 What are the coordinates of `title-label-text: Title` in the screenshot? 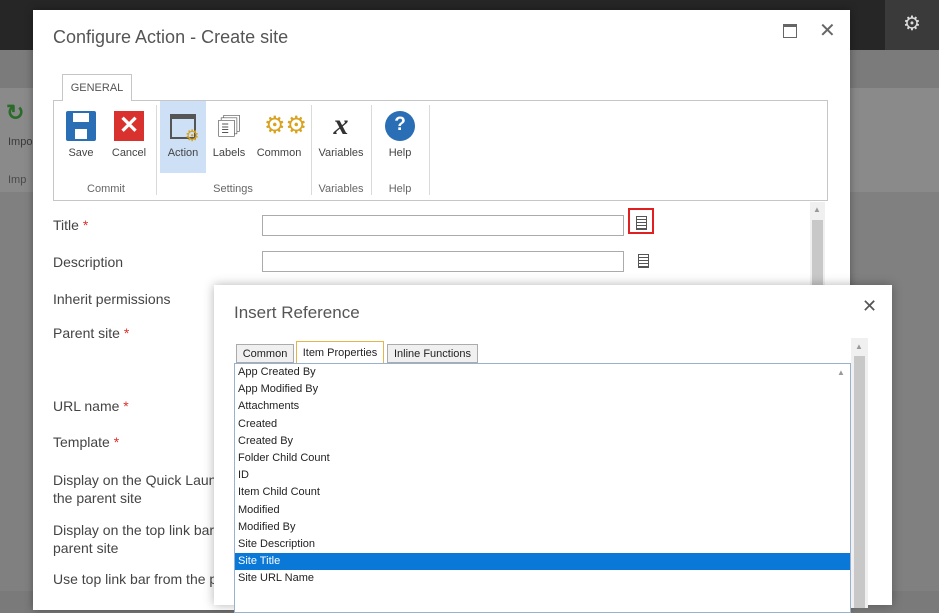 It's located at (66, 225).